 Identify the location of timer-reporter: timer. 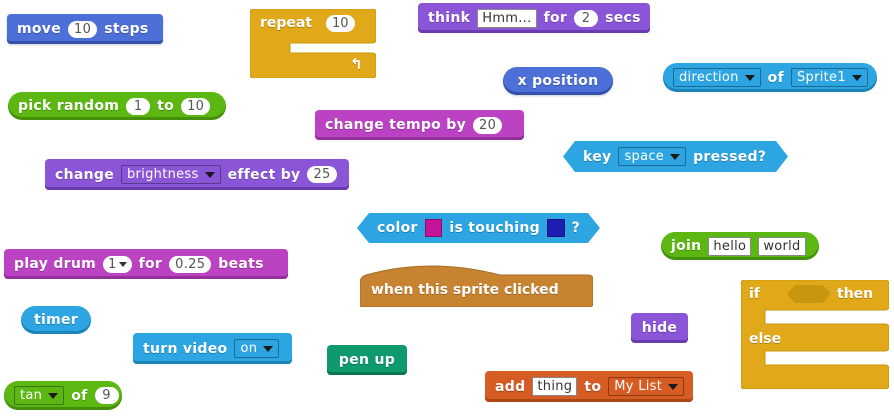
(56, 320).